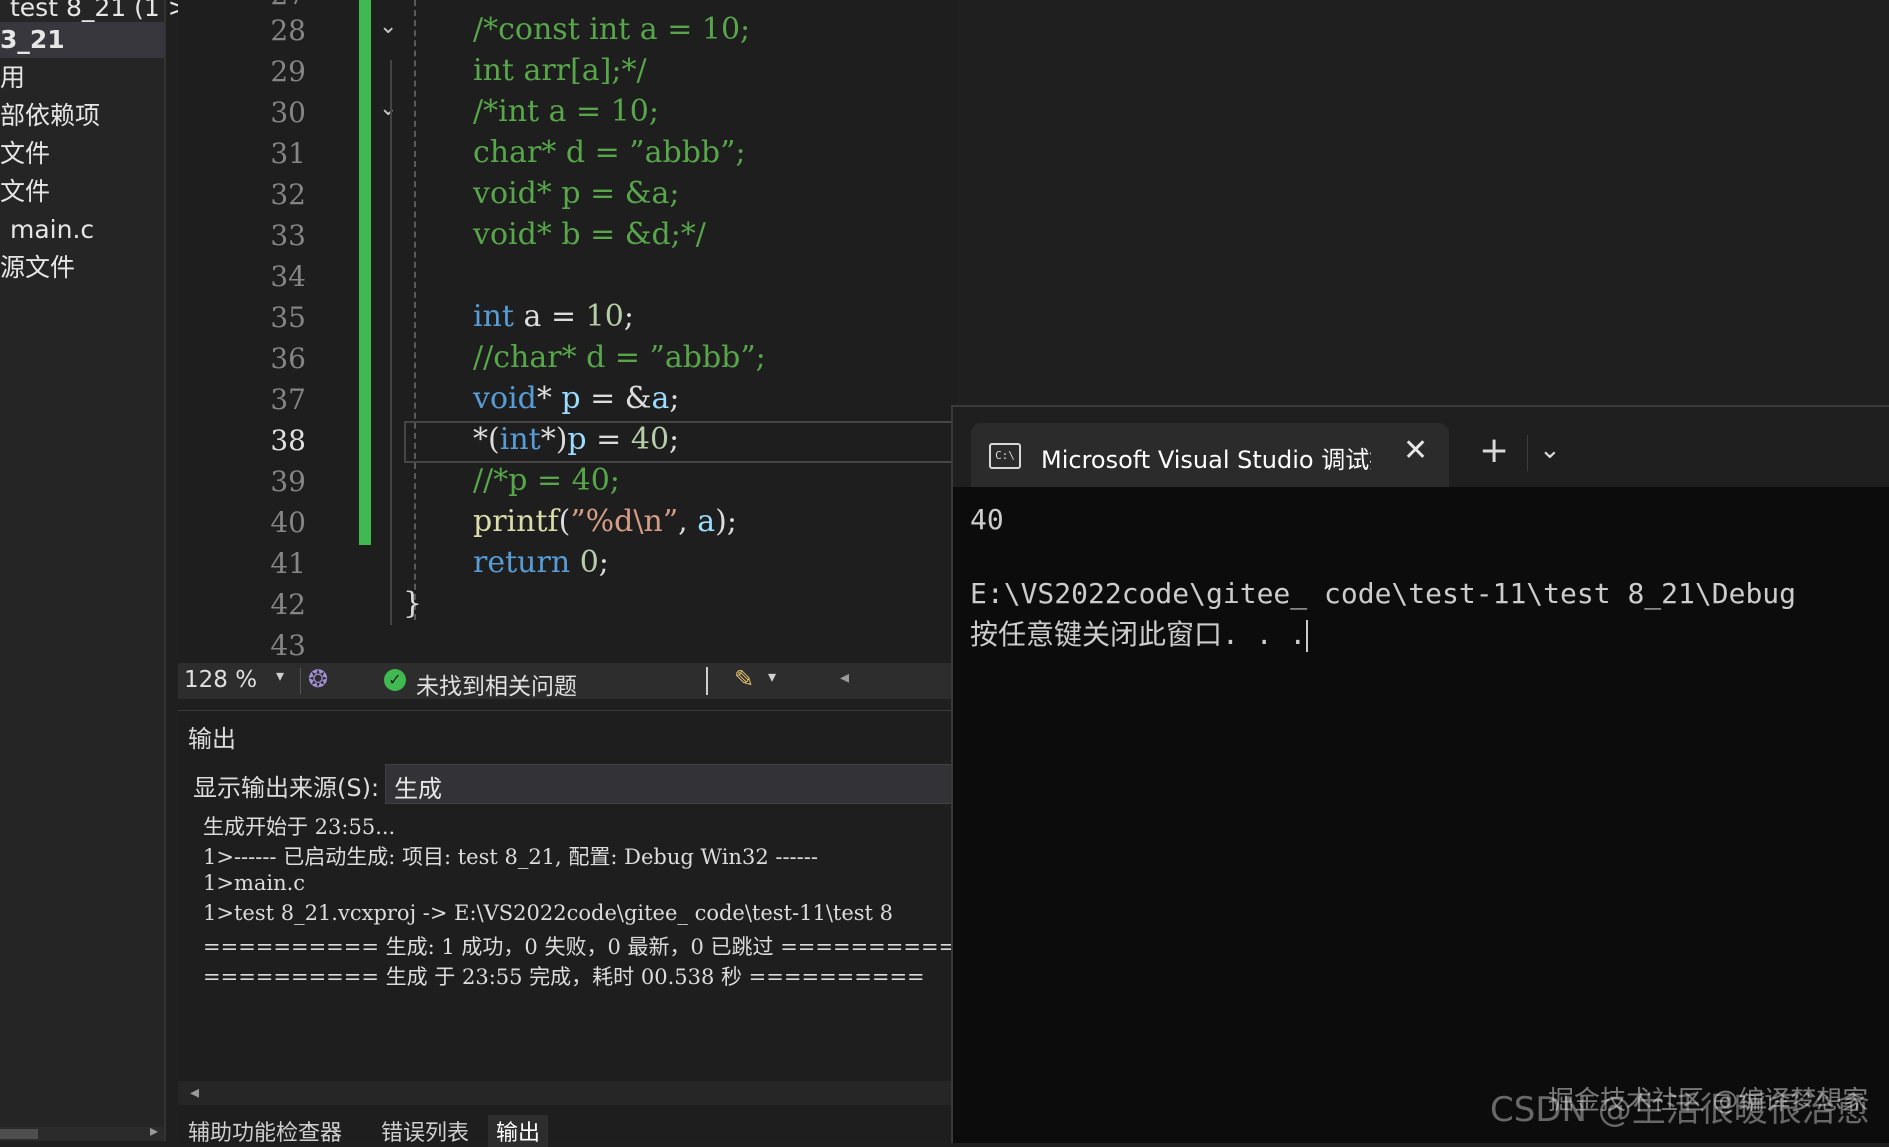  Describe the element at coordinates (518, 1131) in the screenshot. I see `tab-output: 输出` at that location.